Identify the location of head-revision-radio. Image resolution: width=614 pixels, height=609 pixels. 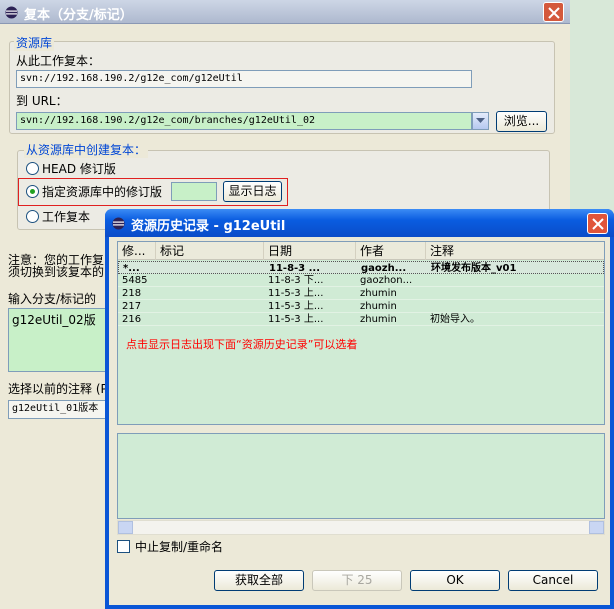
(32, 168).